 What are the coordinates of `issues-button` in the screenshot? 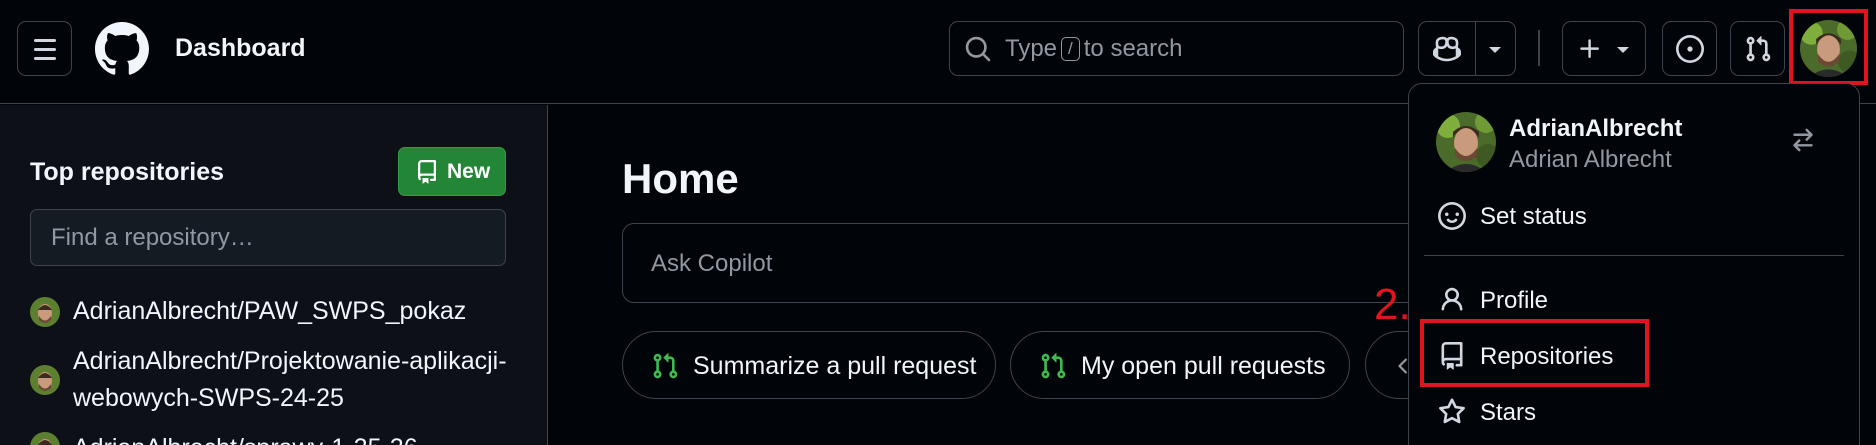 It's located at (1689, 48).